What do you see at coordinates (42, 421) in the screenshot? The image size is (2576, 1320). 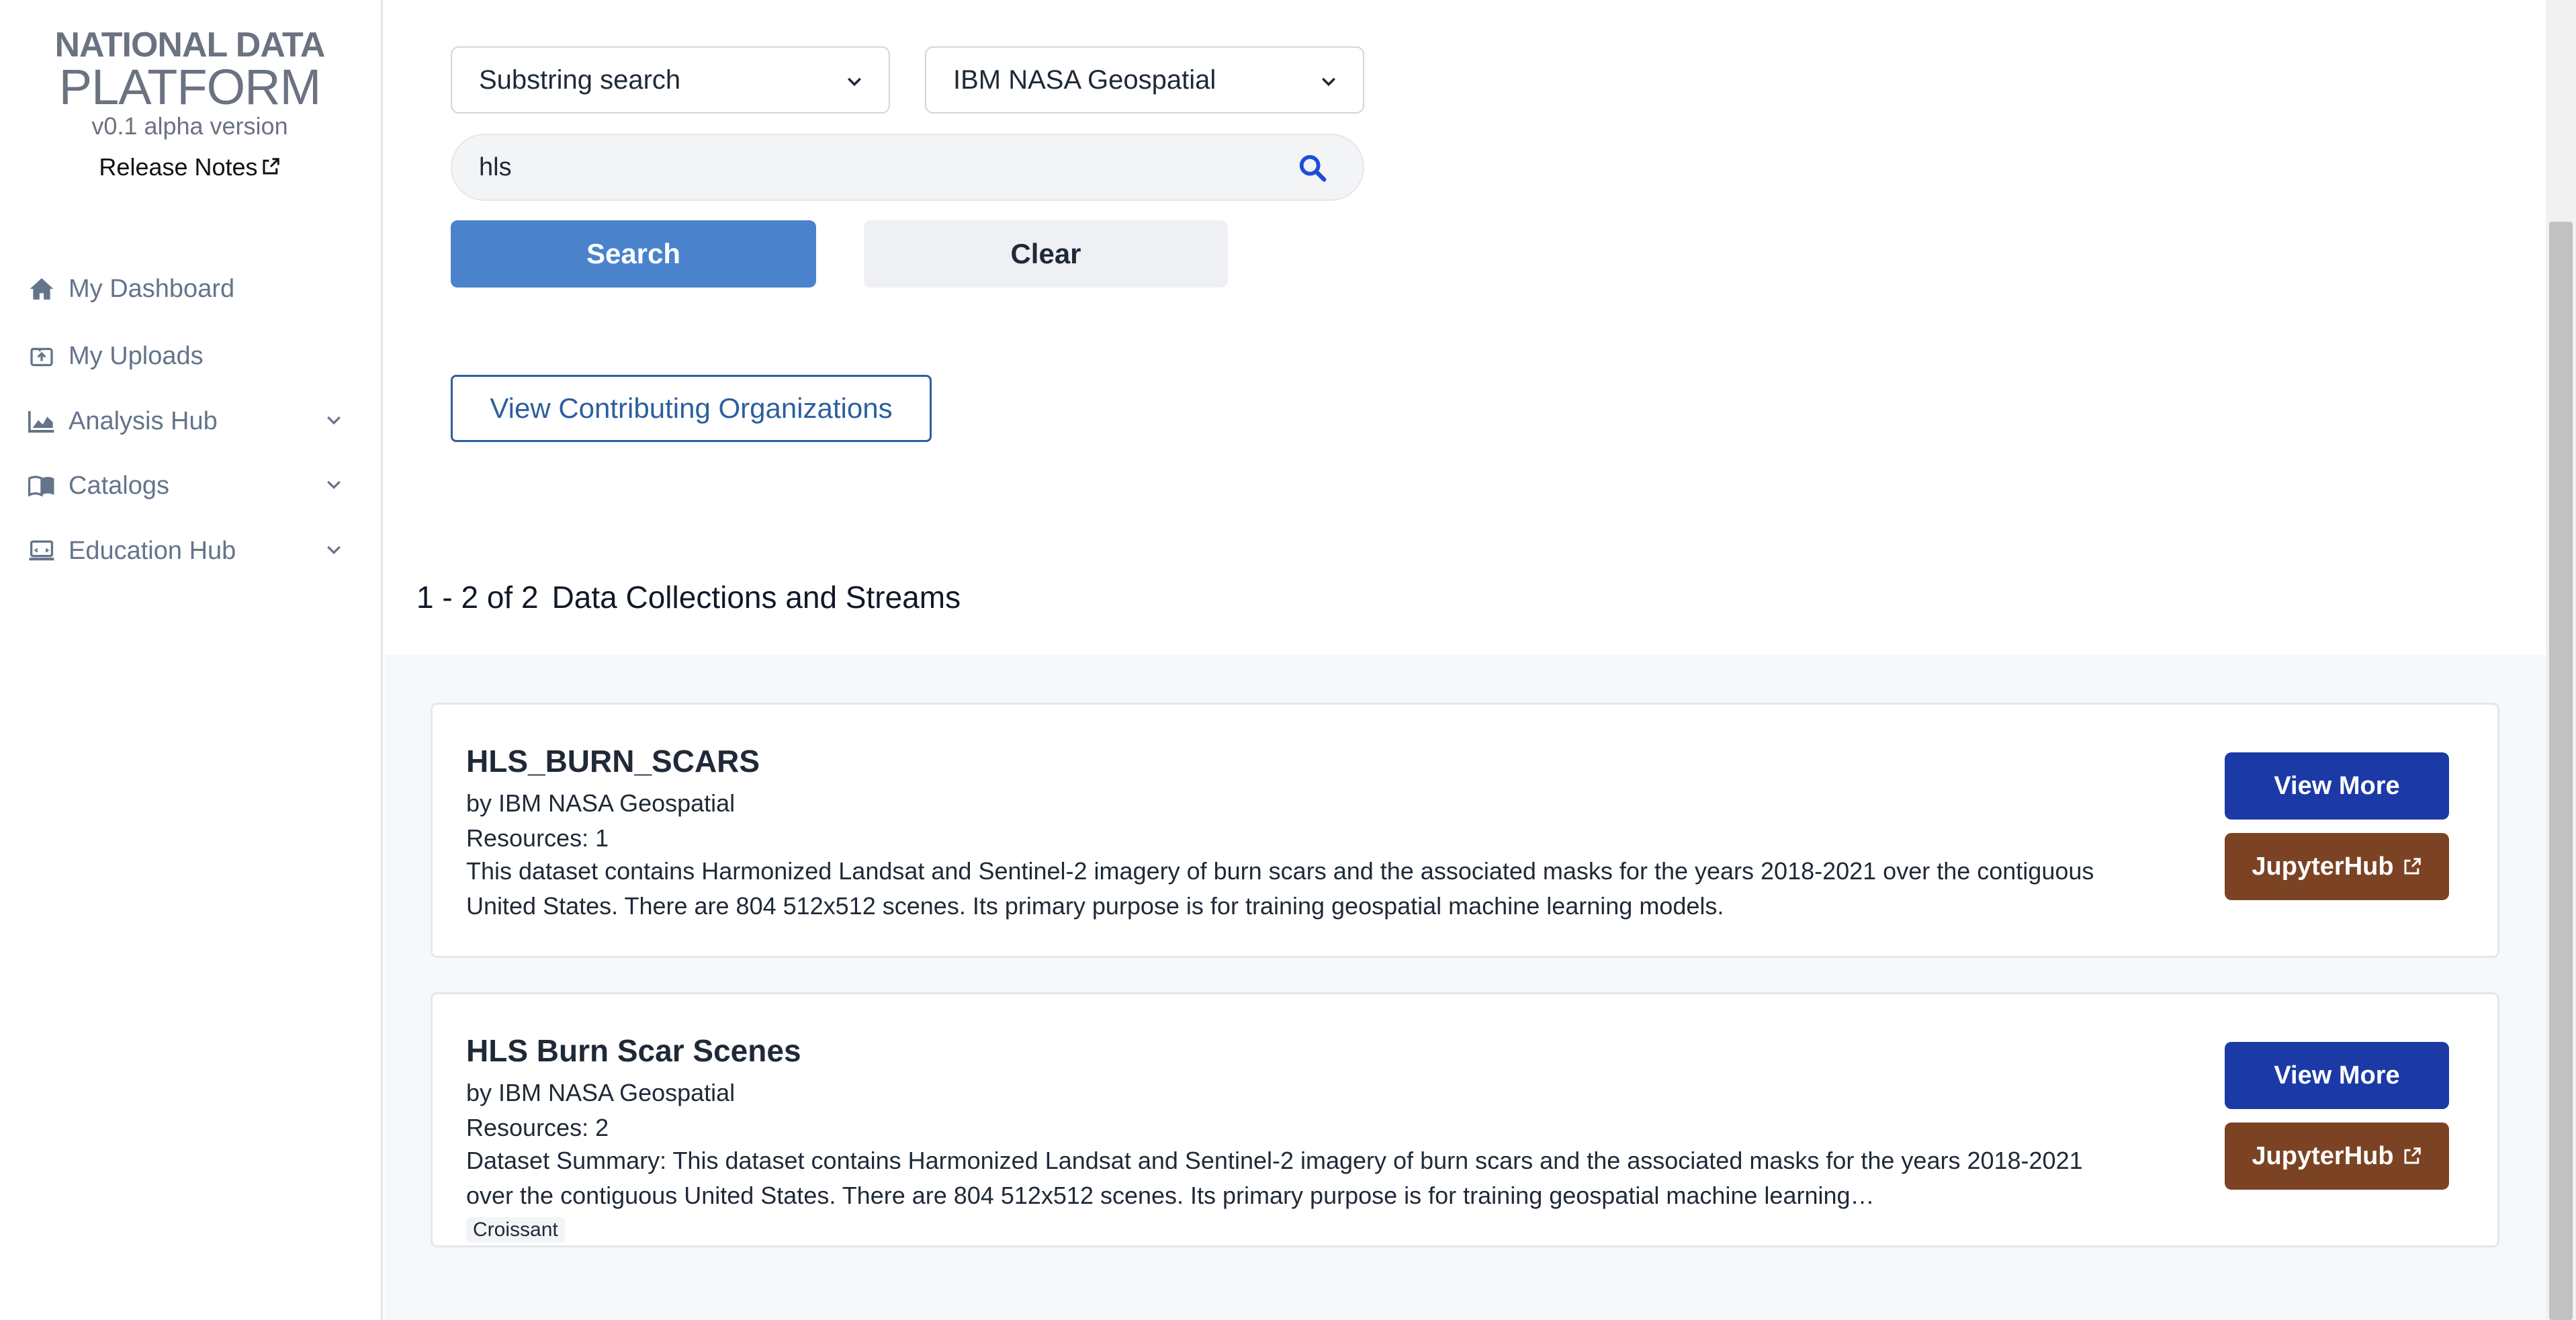 I see `chart-icon` at bounding box center [42, 421].